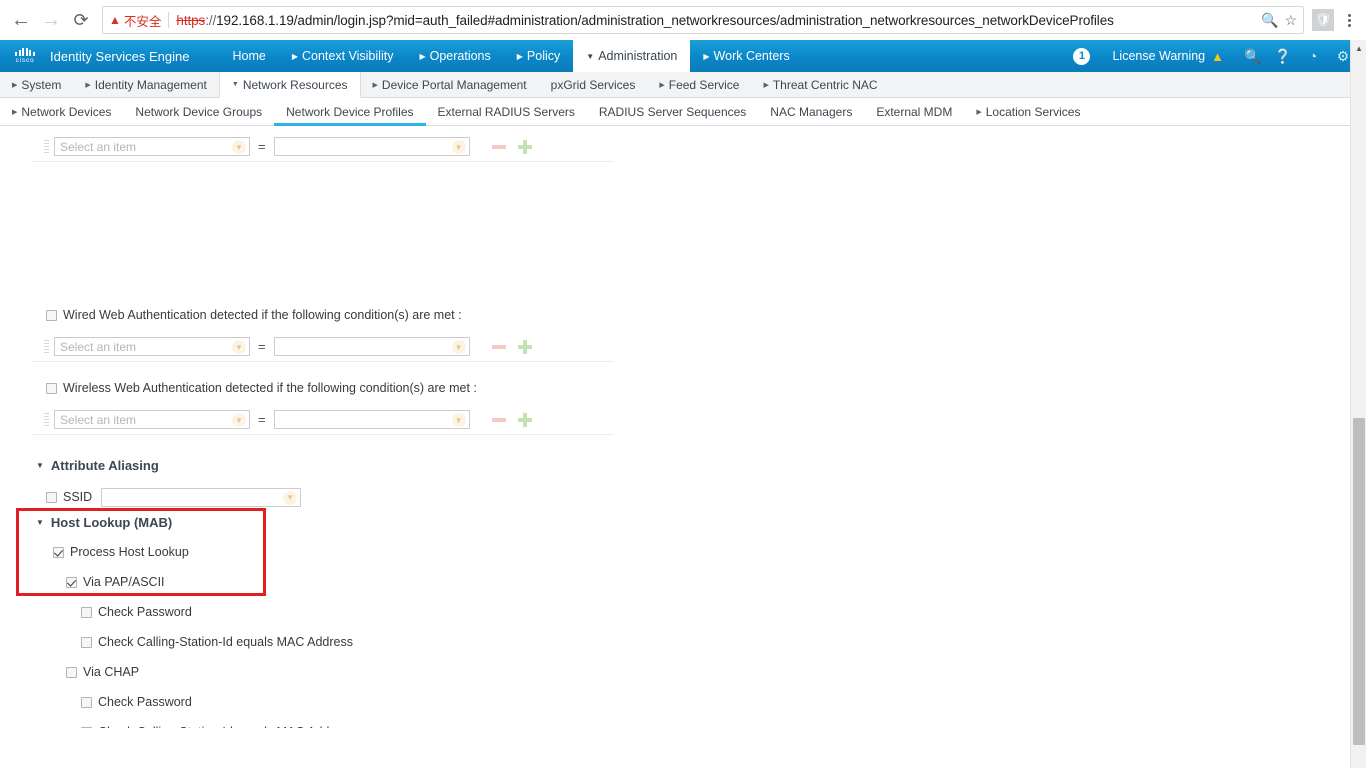  What do you see at coordinates (699, 85) in the screenshot?
I see `sub-nav-item-feed-service: ▶ Feed Service` at bounding box center [699, 85].